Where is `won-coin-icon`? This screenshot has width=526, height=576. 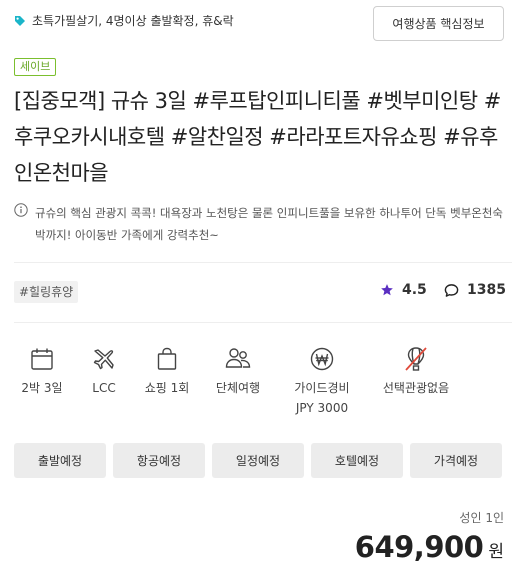 won-coin-icon is located at coordinates (322, 359).